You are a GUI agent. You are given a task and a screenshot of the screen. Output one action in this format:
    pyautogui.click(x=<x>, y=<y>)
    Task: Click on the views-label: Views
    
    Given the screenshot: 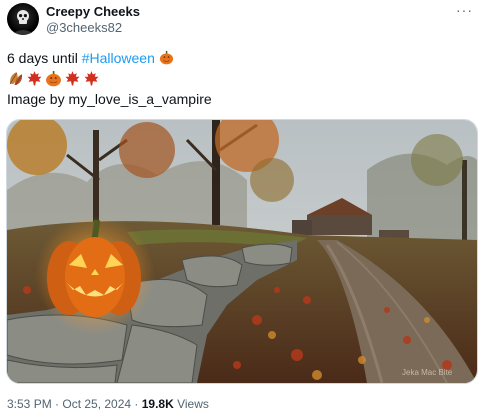 What is the action you would take?
    pyautogui.click(x=191, y=404)
    